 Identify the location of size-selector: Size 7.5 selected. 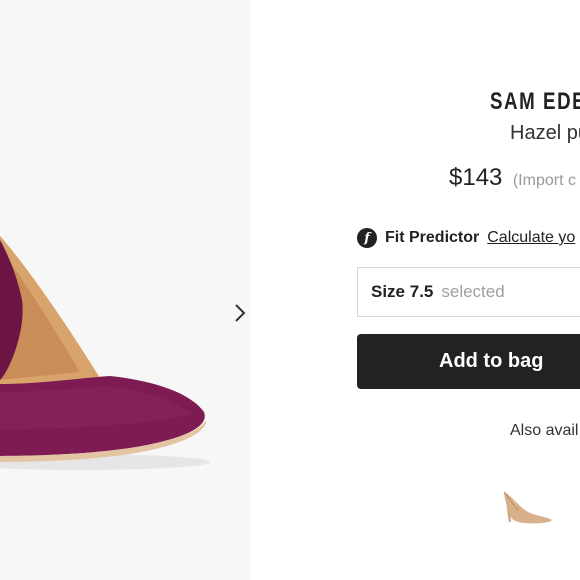
(468, 292).